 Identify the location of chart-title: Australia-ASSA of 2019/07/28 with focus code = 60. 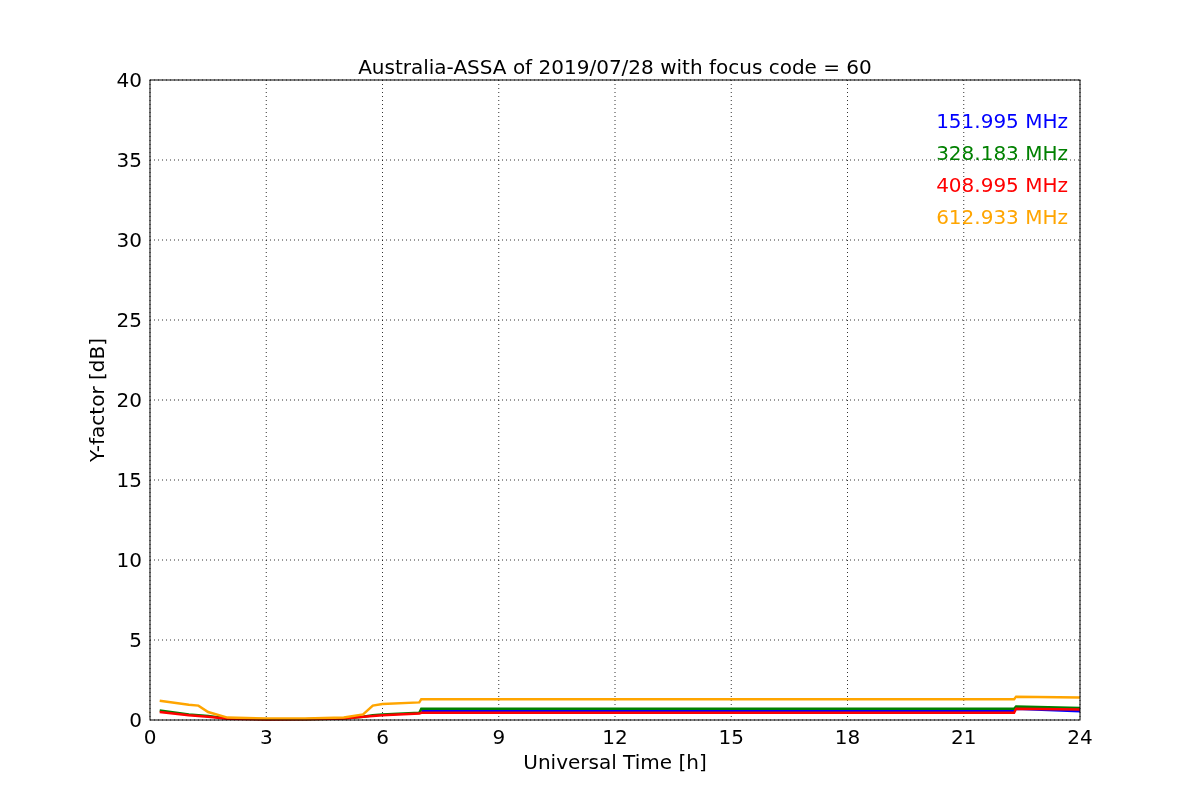
(615, 67).